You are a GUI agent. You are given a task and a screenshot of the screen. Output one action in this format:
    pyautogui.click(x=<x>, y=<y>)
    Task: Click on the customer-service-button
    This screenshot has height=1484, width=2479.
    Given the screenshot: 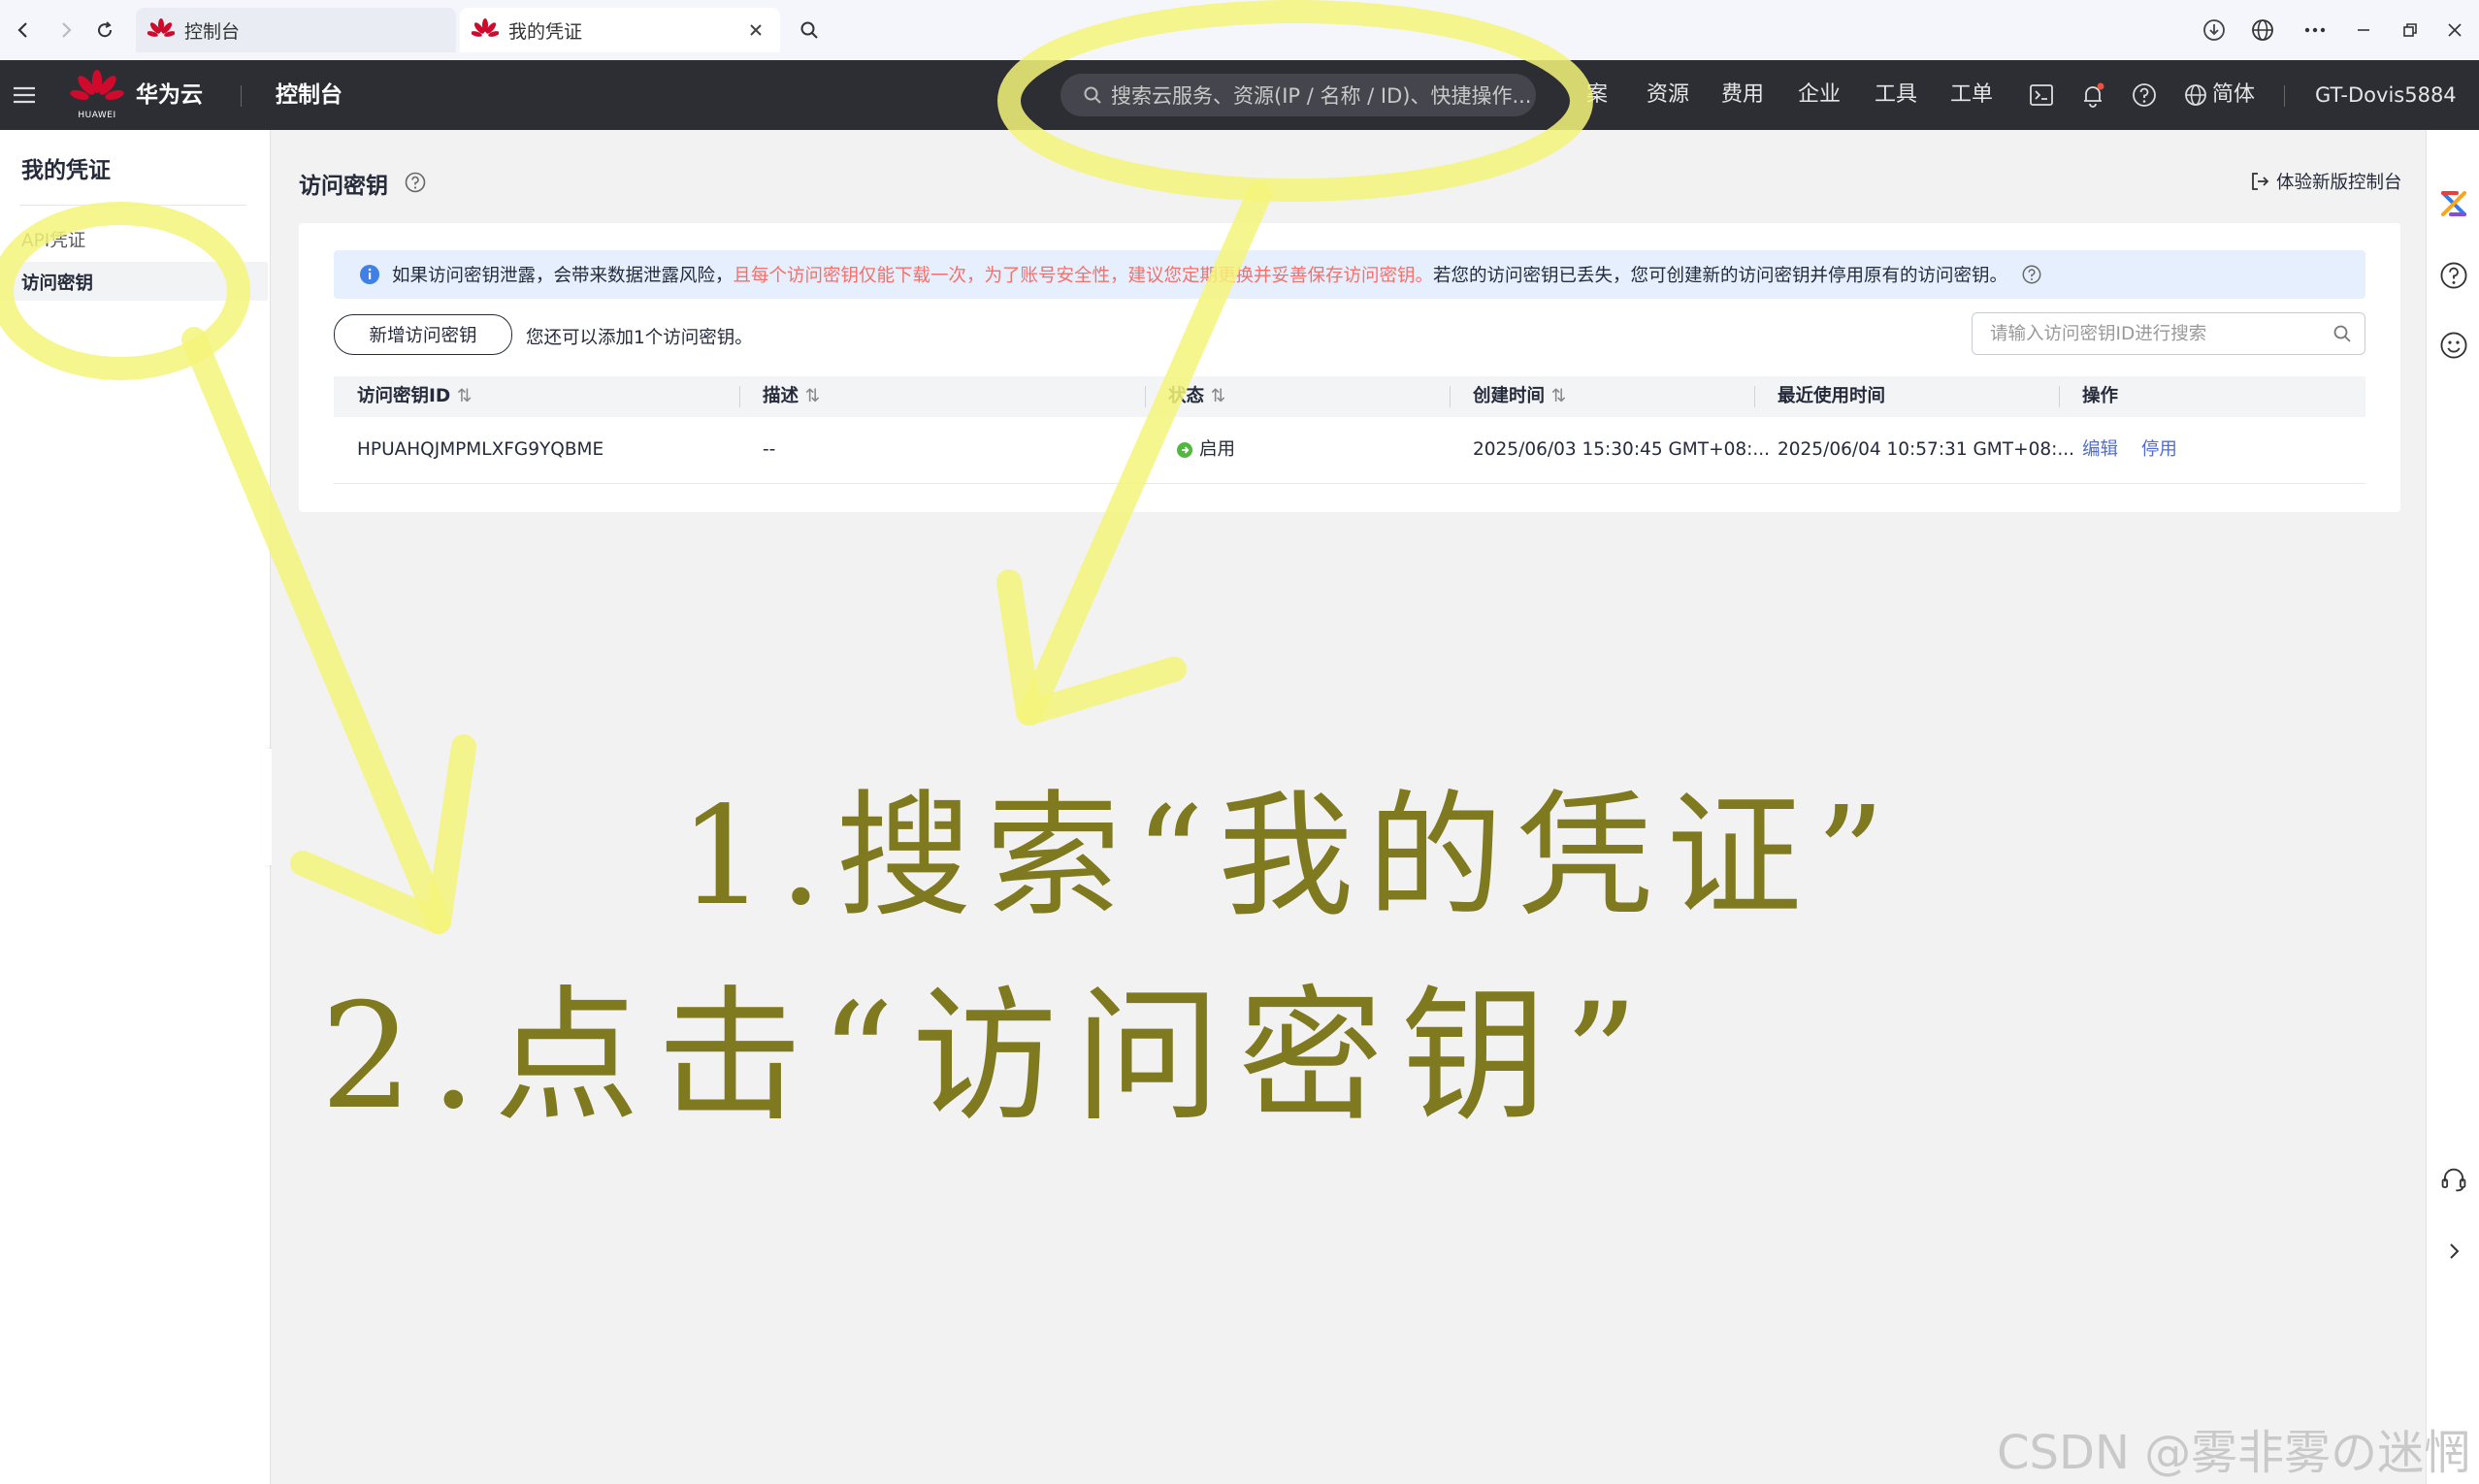 What is the action you would take?
    pyautogui.click(x=2453, y=1179)
    